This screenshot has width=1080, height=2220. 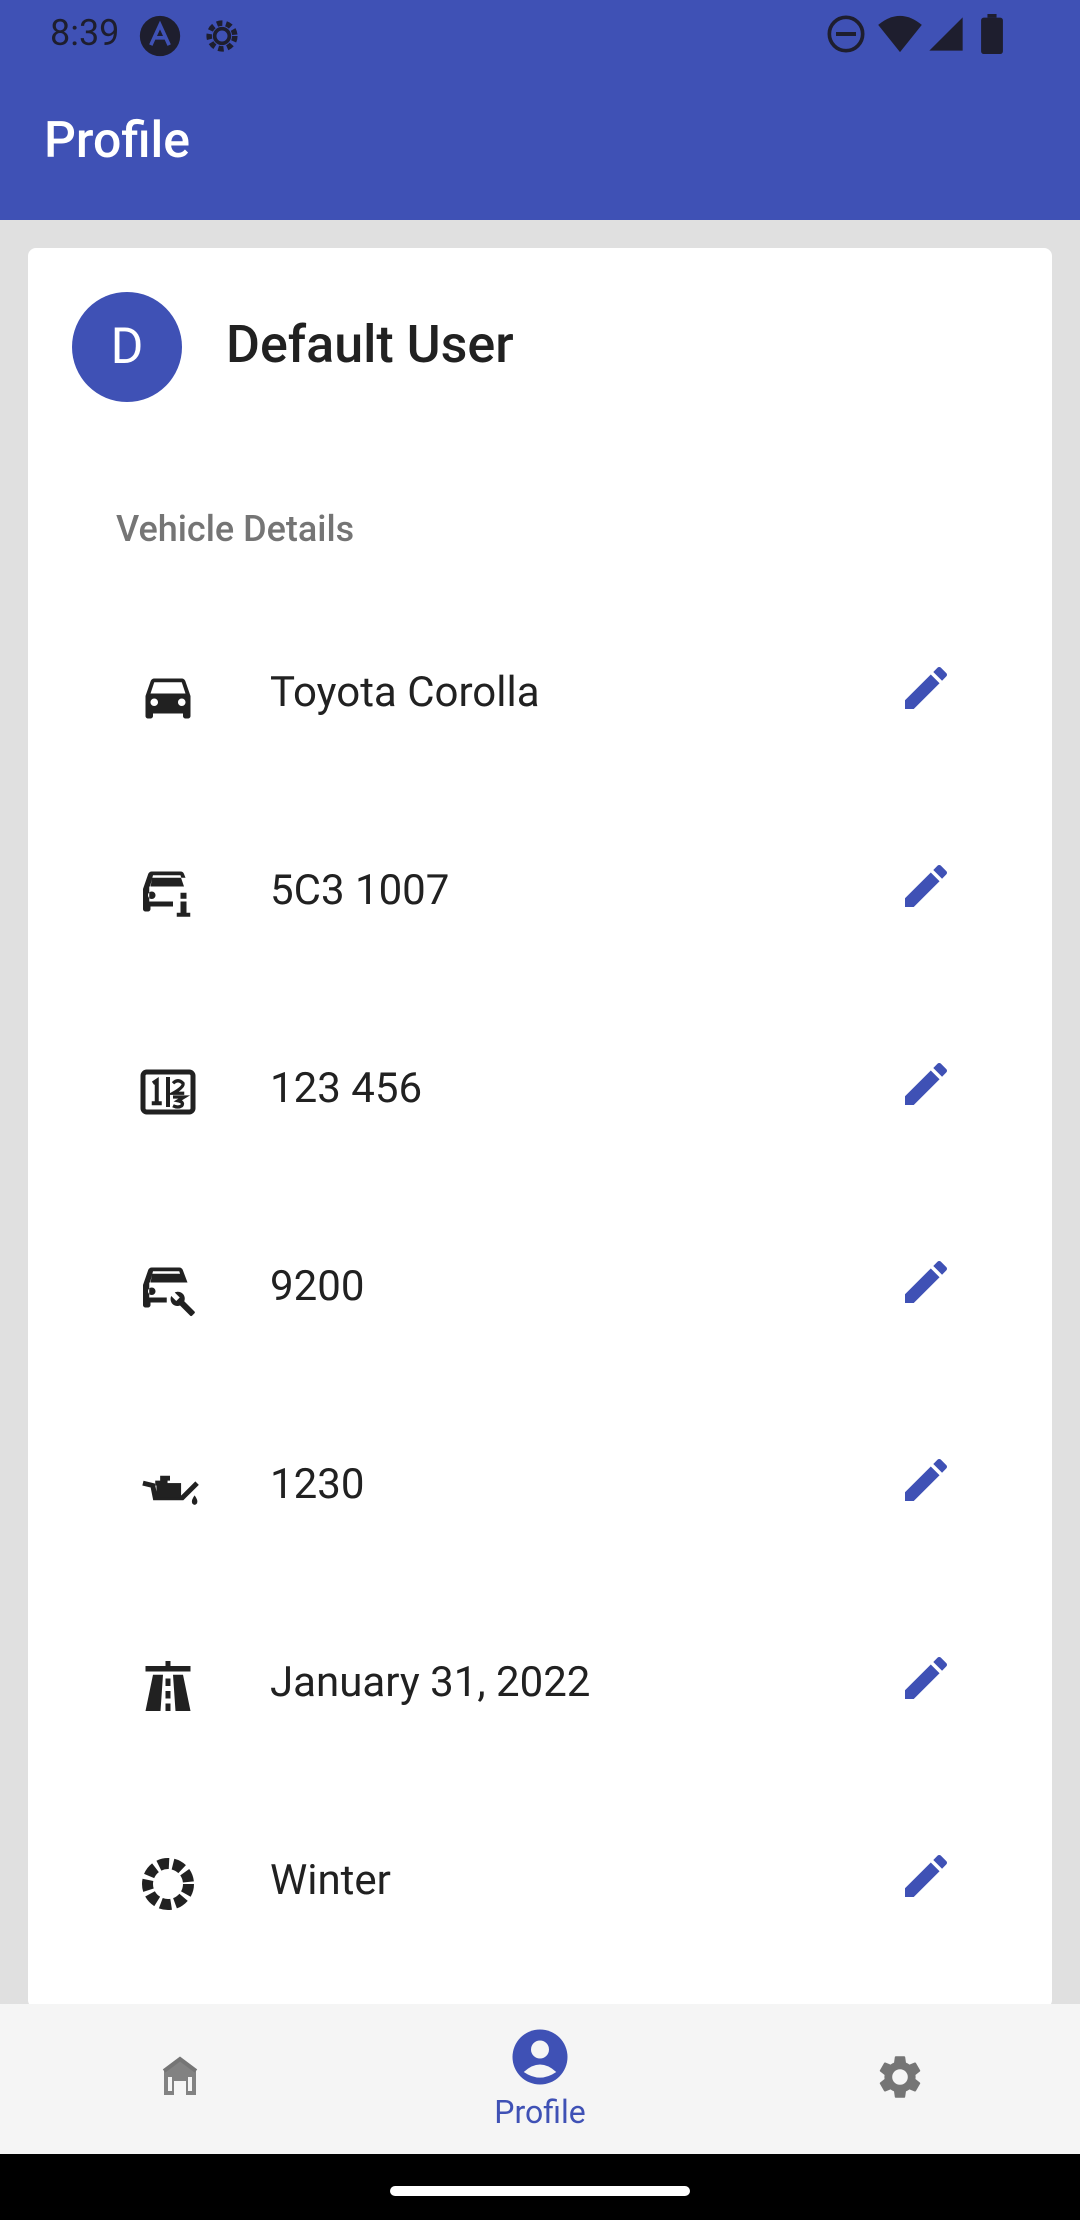 I want to click on page-title: Profile, so click(x=117, y=141).